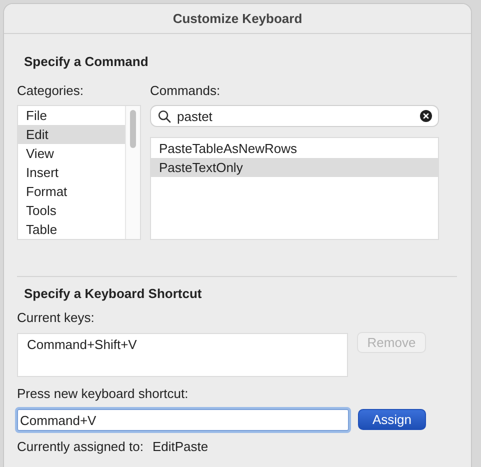 This screenshot has height=467, width=481. I want to click on category-item: Edit, so click(71, 134).